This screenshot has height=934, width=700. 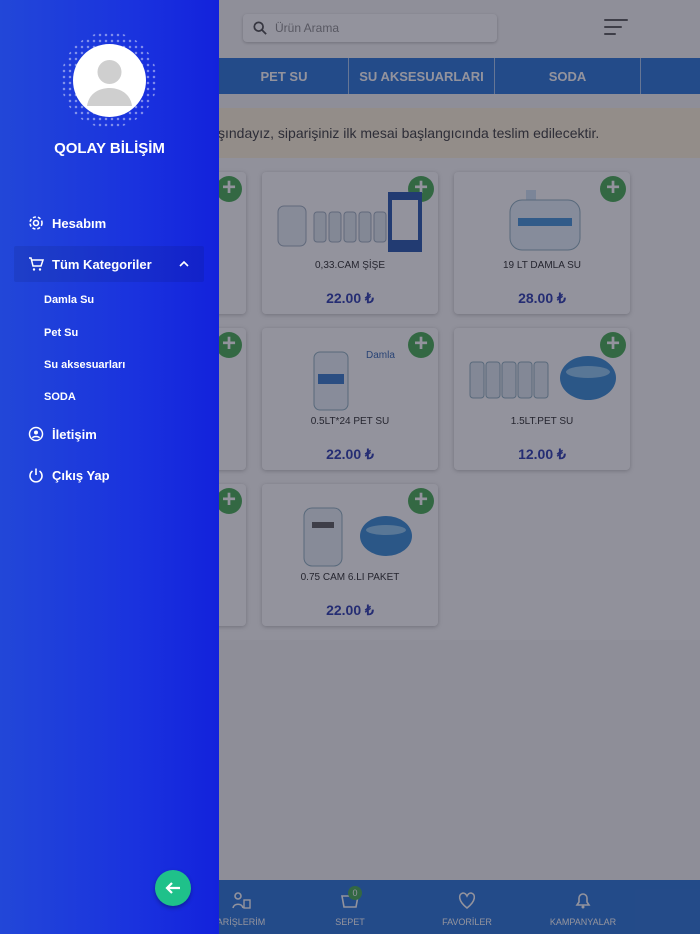 I want to click on menu-logout: Çıkış Yap, so click(x=109, y=475).